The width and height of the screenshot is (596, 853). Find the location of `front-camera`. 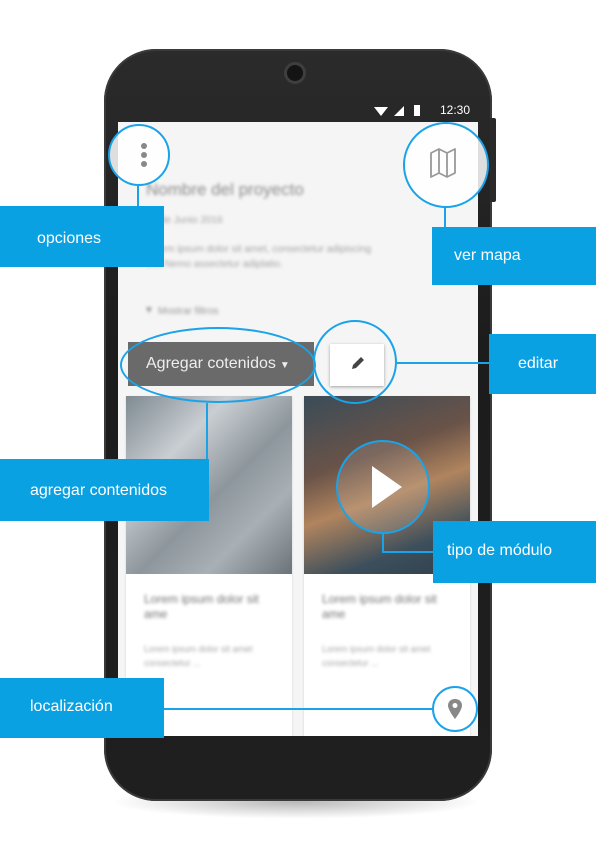

front-camera is located at coordinates (295, 73).